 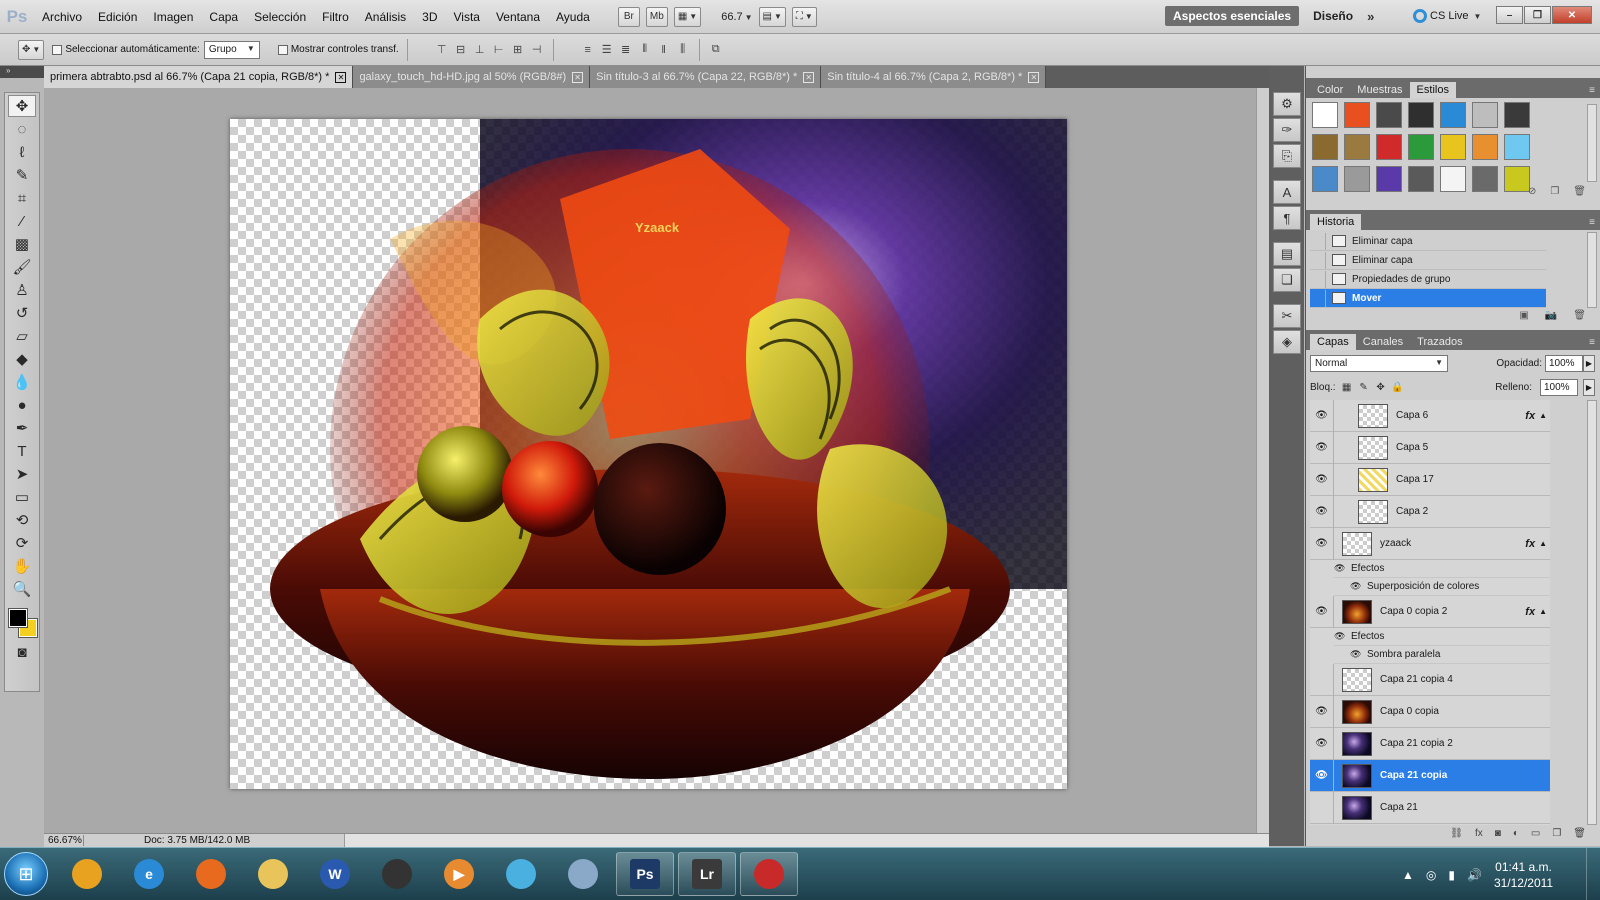 What do you see at coordinates (211, 874) in the screenshot?
I see `taskbar-firefox-button` at bounding box center [211, 874].